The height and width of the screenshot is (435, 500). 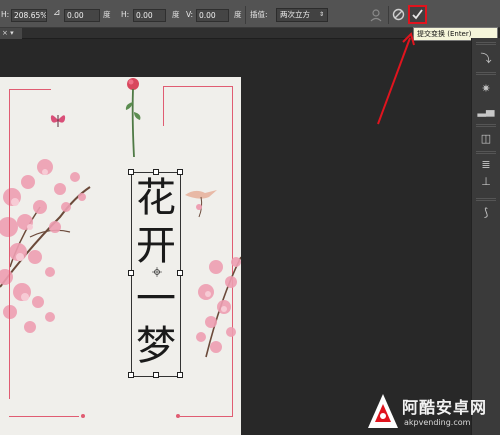 I want to click on interpolation-value: 两次立方, so click(x=295, y=14).